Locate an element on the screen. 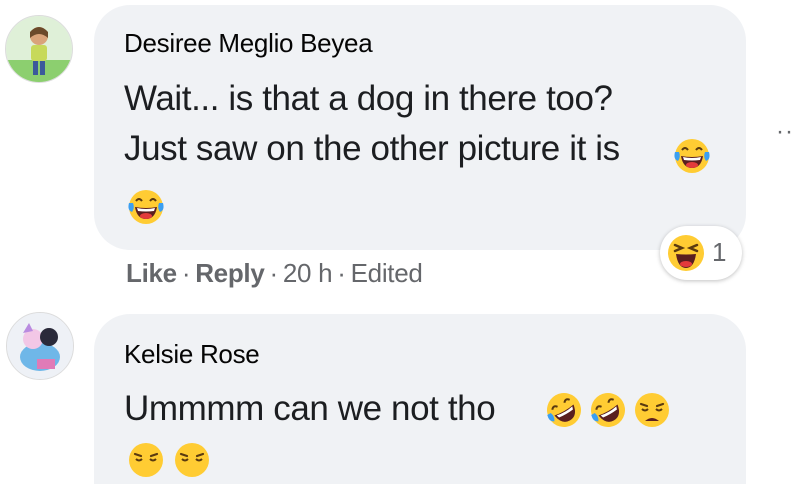  like-button: Like is located at coordinates (151, 273).